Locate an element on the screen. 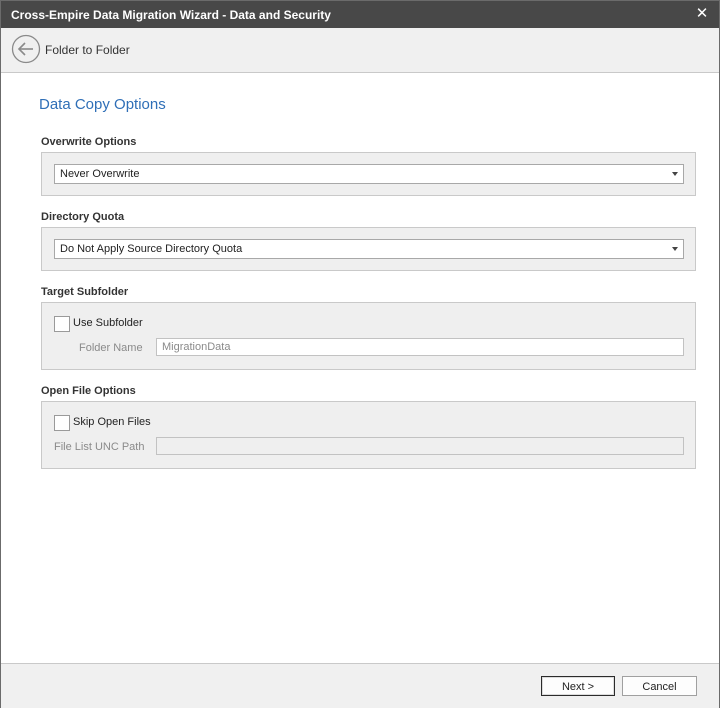  overwrite-options-group: Never Overwrite is located at coordinates (368, 174).